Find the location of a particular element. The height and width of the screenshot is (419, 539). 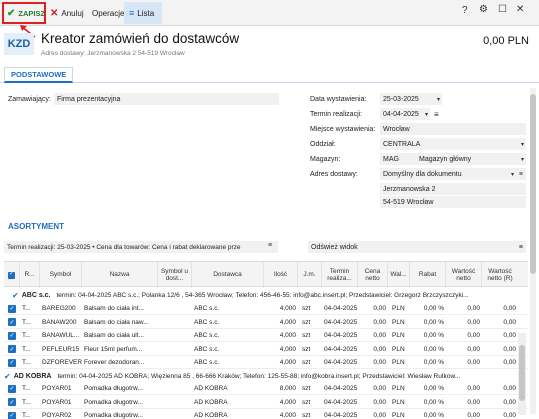

branch-select: CENTRALA ▾ is located at coordinates (453, 144).